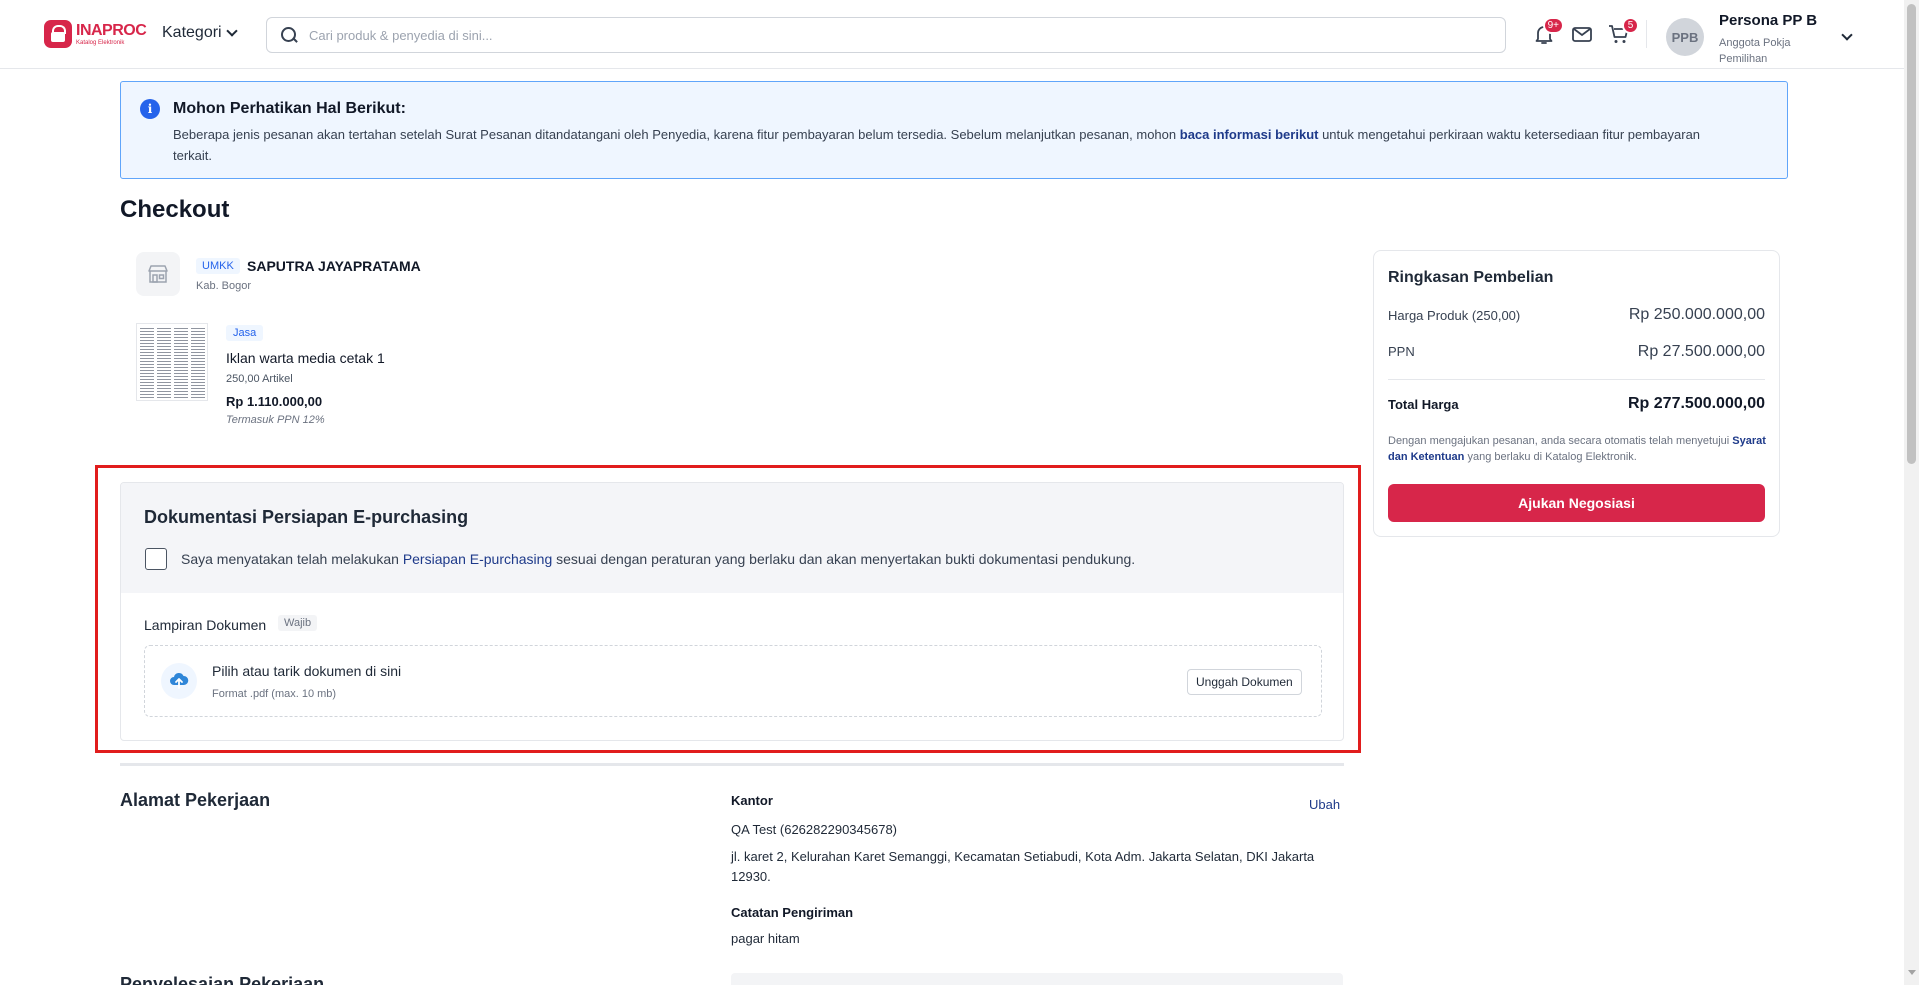 The image size is (1919, 985). I want to click on logo-title: INAPROC, so click(111, 30).